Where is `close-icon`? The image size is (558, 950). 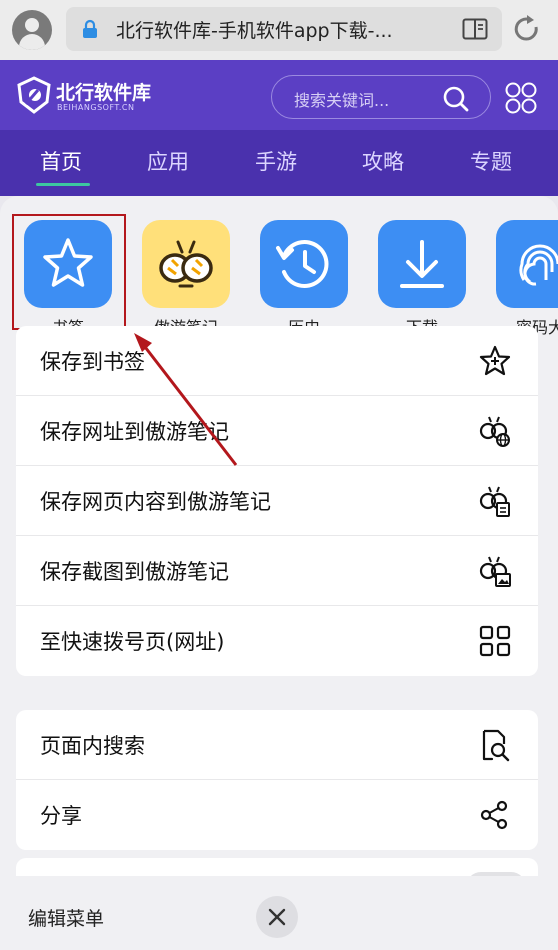
close-icon is located at coordinates (277, 917).